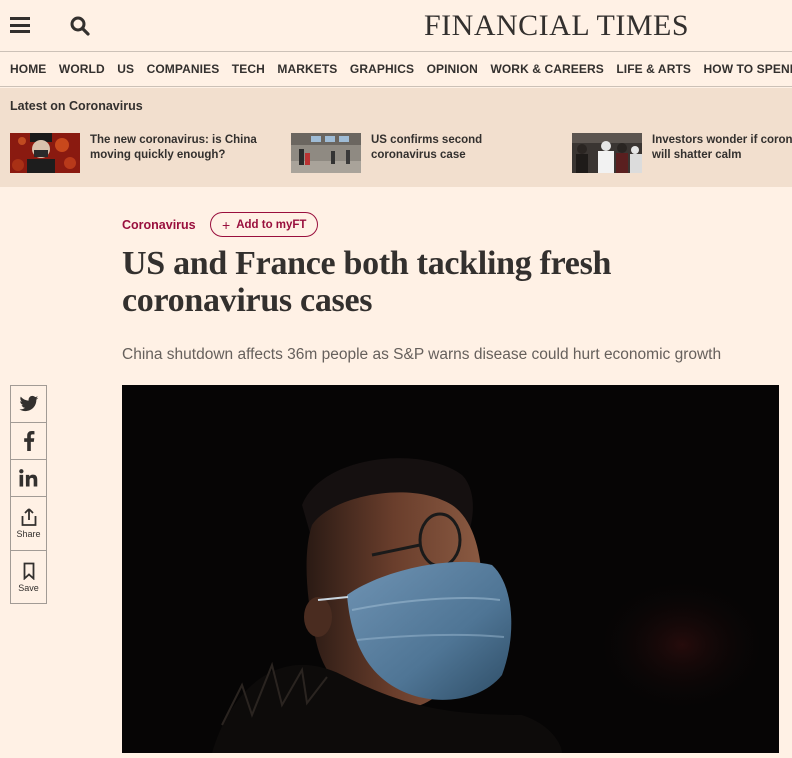 The image size is (792, 758). What do you see at coordinates (653, 69) in the screenshot?
I see `nav-item-life-arts: LIFE & ARTS` at bounding box center [653, 69].